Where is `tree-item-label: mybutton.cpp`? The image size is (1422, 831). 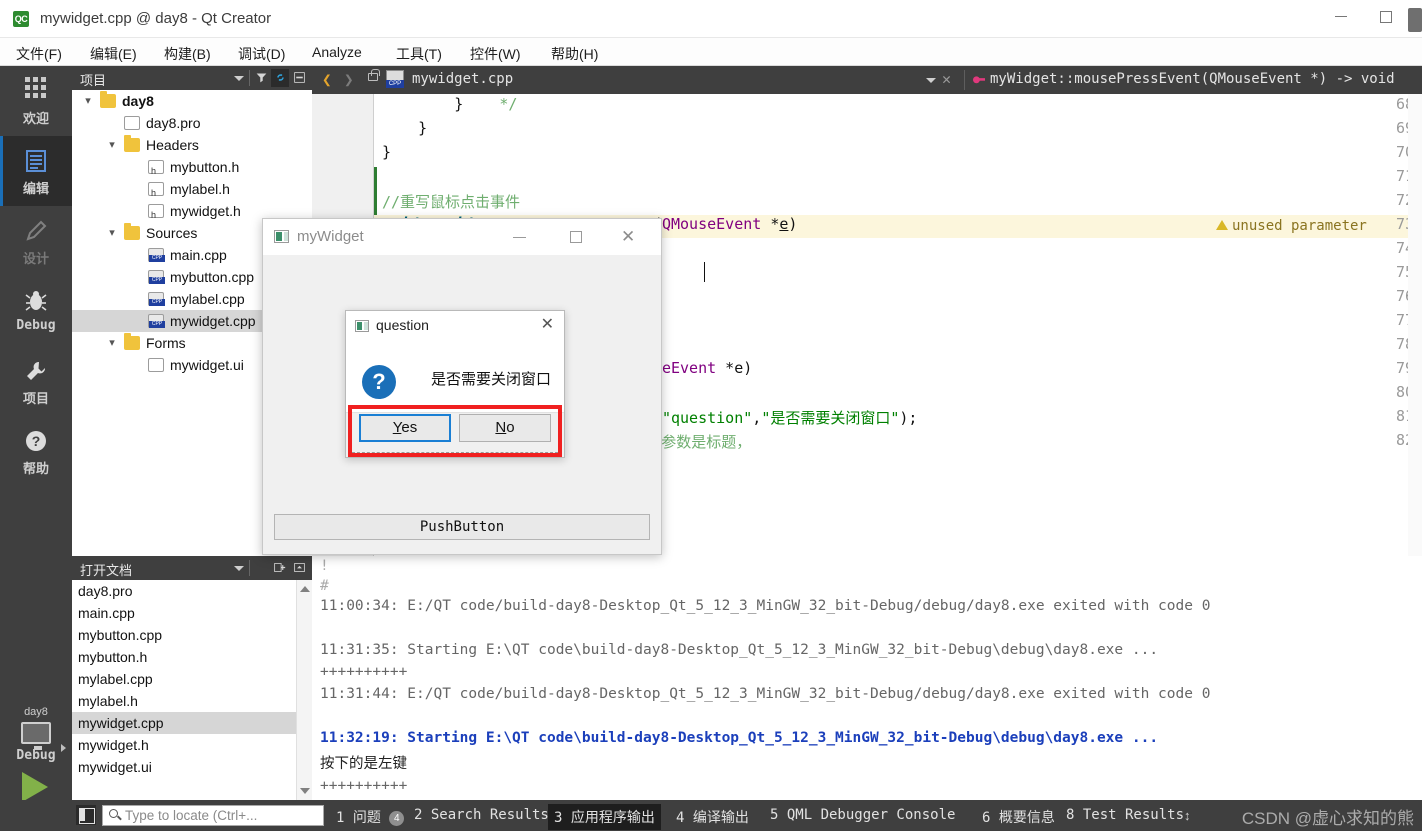 tree-item-label: mybutton.cpp is located at coordinates (212, 277).